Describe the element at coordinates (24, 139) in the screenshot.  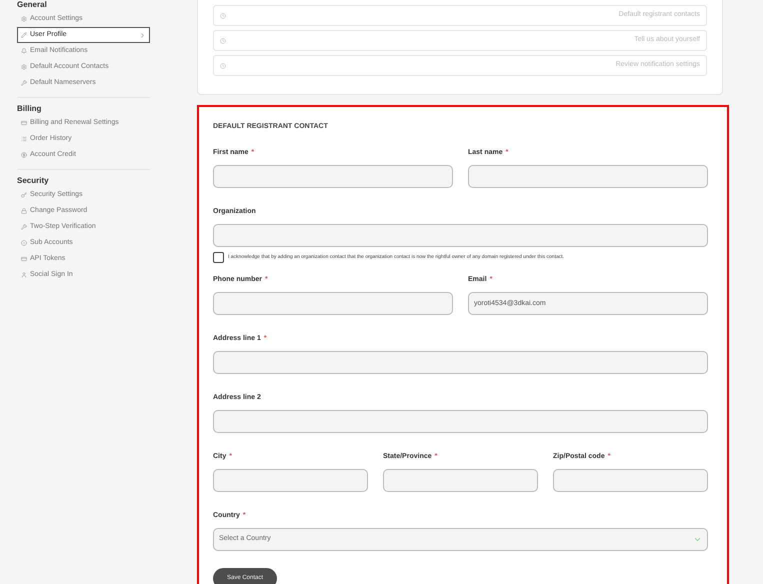
I see `list-icon` at that location.